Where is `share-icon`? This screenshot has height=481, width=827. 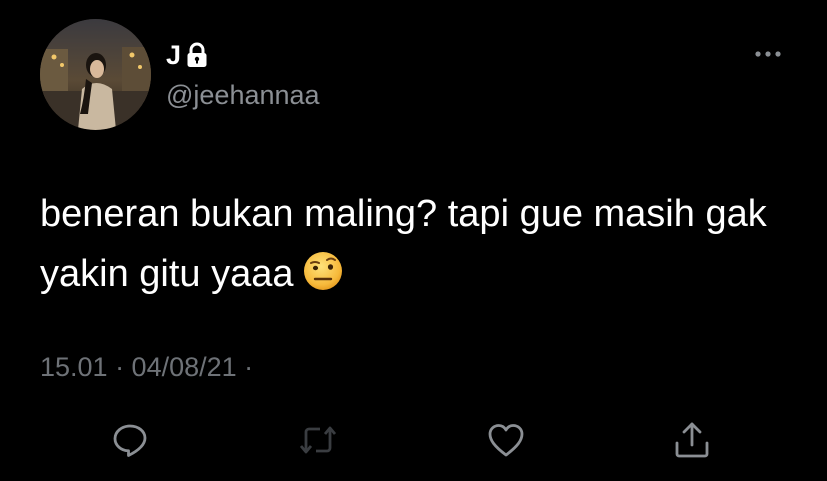 share-icon is located at coordinates (692, 442).